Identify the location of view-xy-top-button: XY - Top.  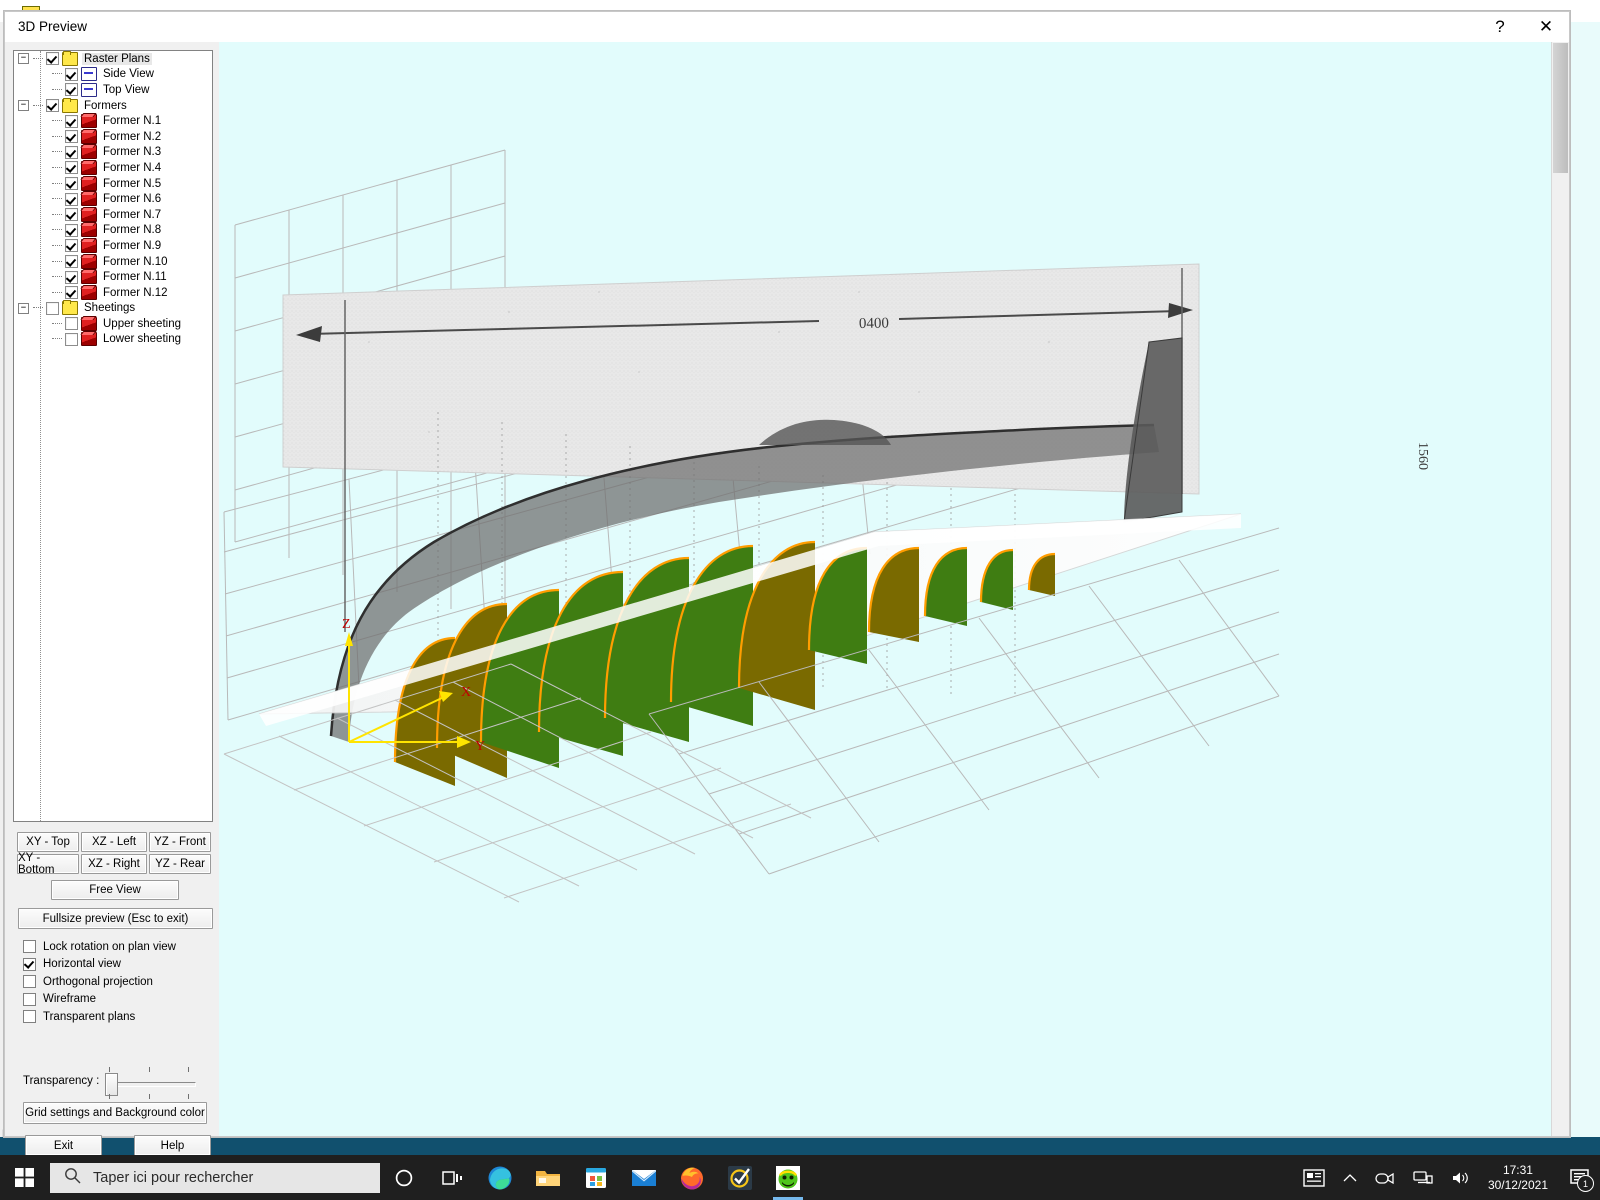
(48, 842).